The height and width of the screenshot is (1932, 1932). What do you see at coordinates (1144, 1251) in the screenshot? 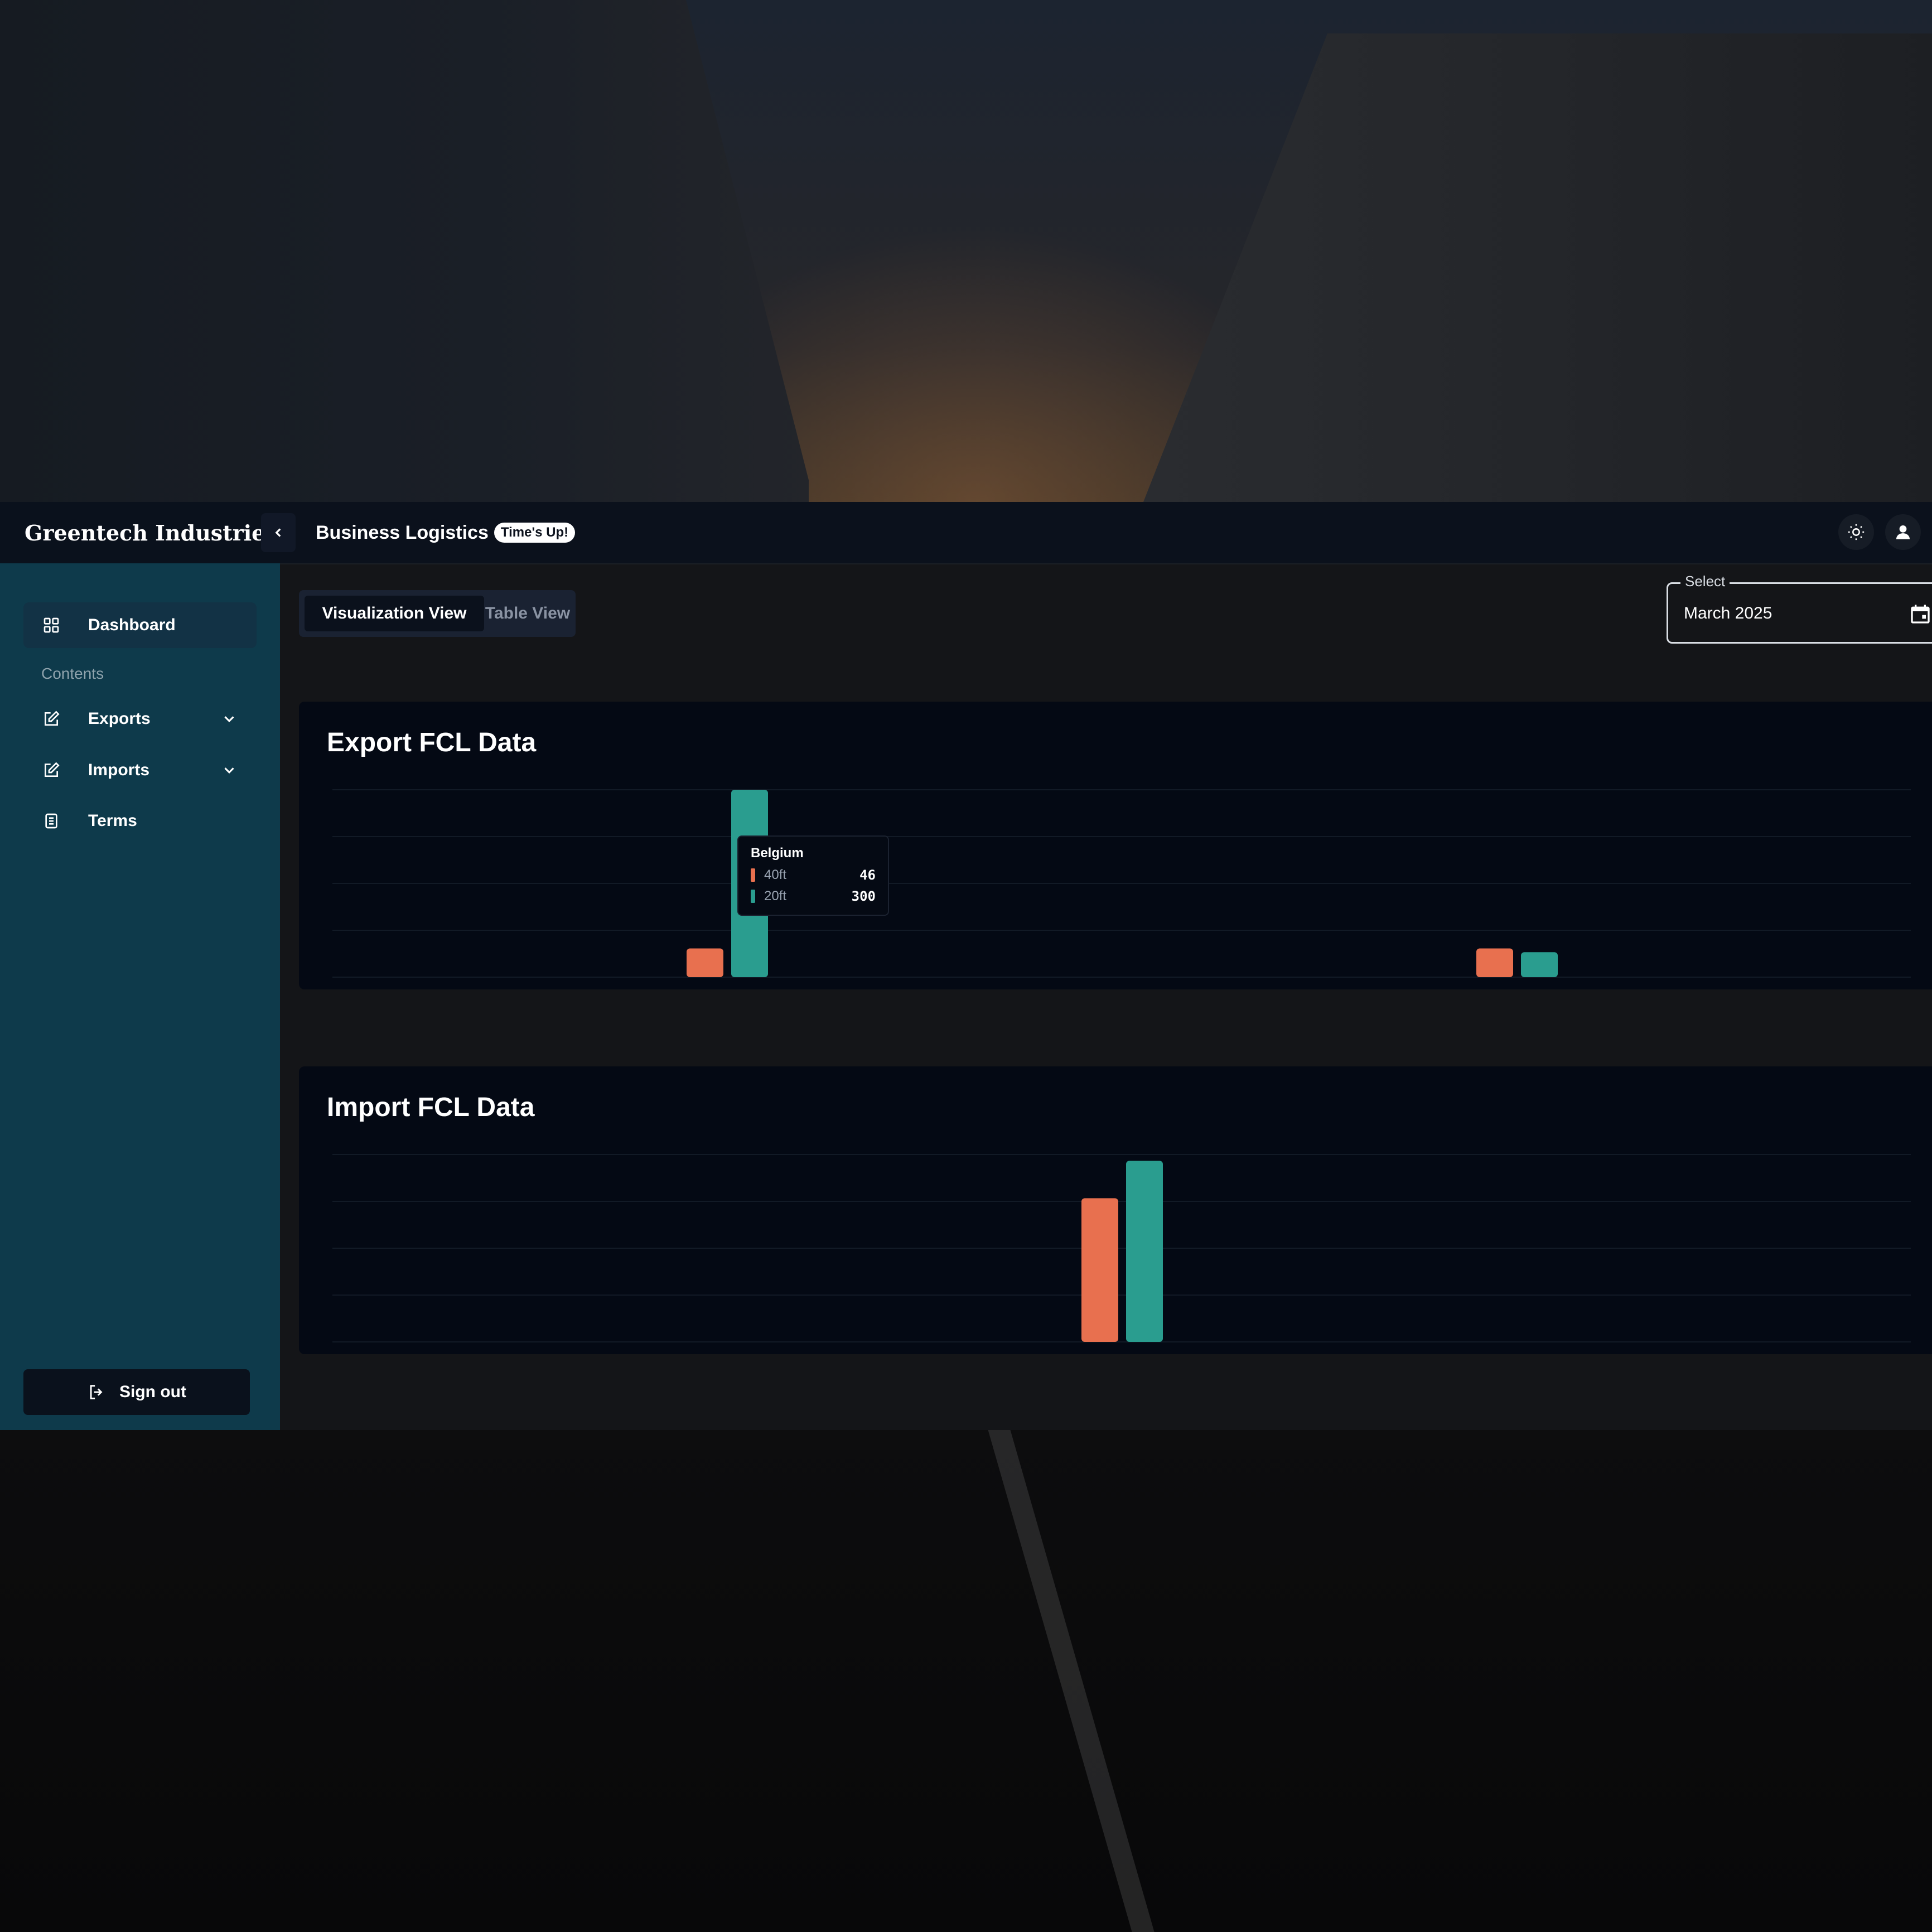
I see `bar-20ft-indiana` at bounding box center [1144, 1251].